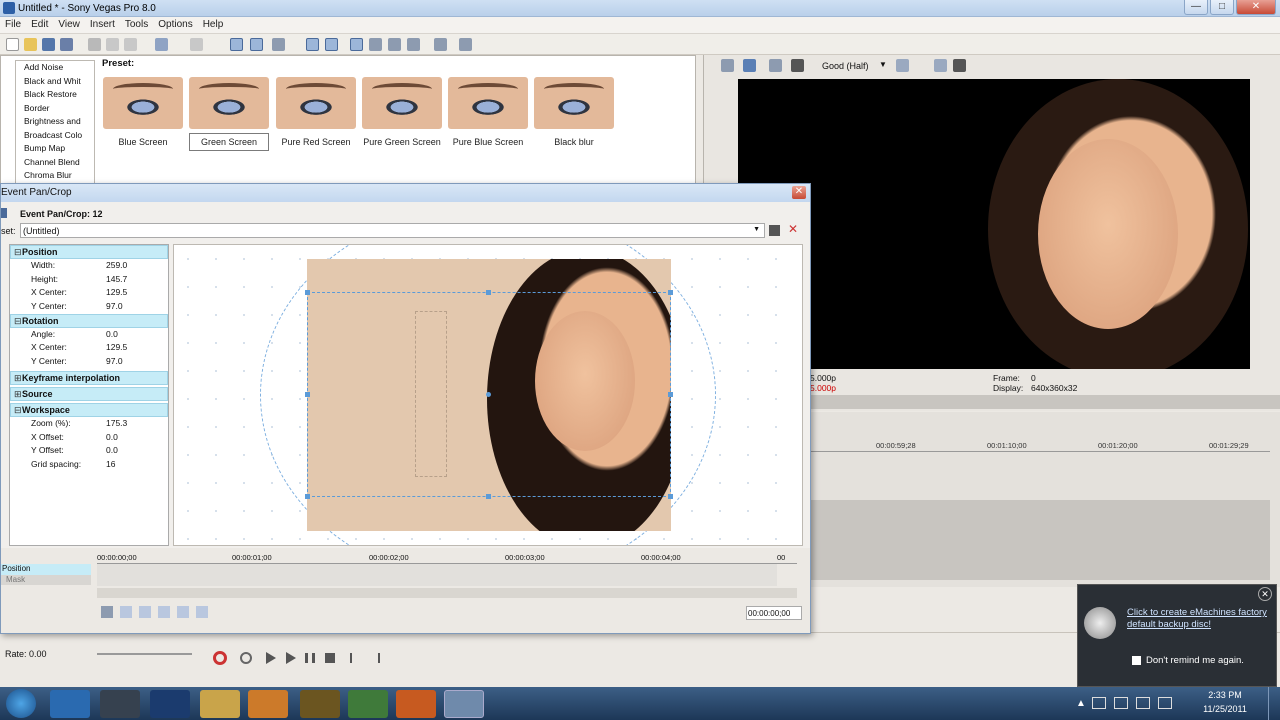 Image resolution: width=1280 pixels, height=720 pixels. Describe the element at coordinates (940, 65) in the screenshot. I see `copy-snapshot-icon` at that location.